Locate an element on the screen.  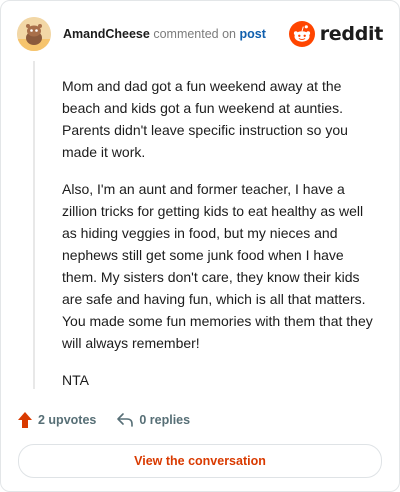
reddit-logo: reddit is located at coordinates (336, 34).